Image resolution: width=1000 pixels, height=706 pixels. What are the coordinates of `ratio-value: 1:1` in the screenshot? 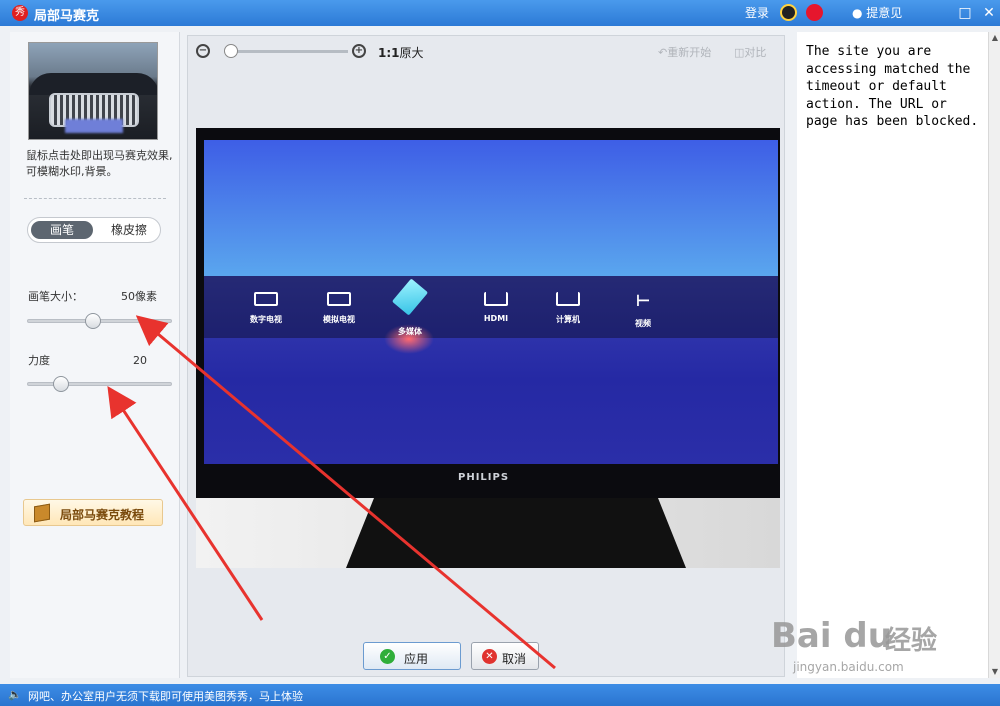 It's located at (389, 53).